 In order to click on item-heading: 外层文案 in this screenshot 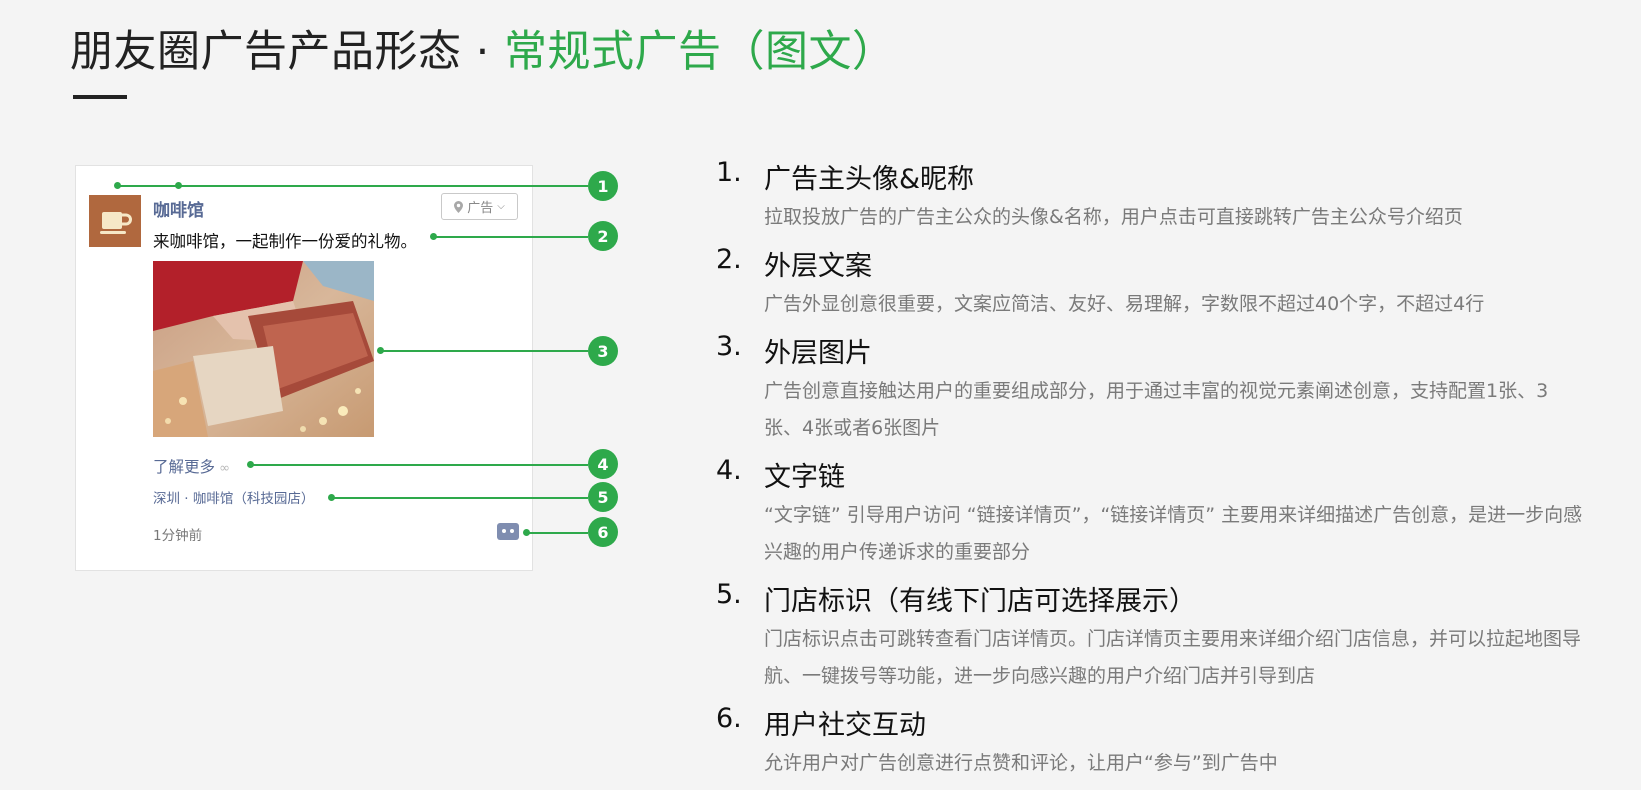, I will do `click(818, 266)`.